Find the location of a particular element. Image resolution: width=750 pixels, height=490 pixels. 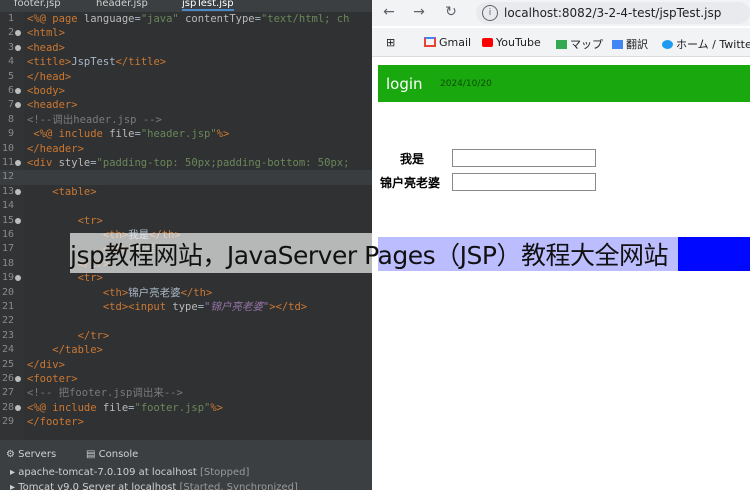

header-date: 2024/10/20 is located at coordinates (466, 84).